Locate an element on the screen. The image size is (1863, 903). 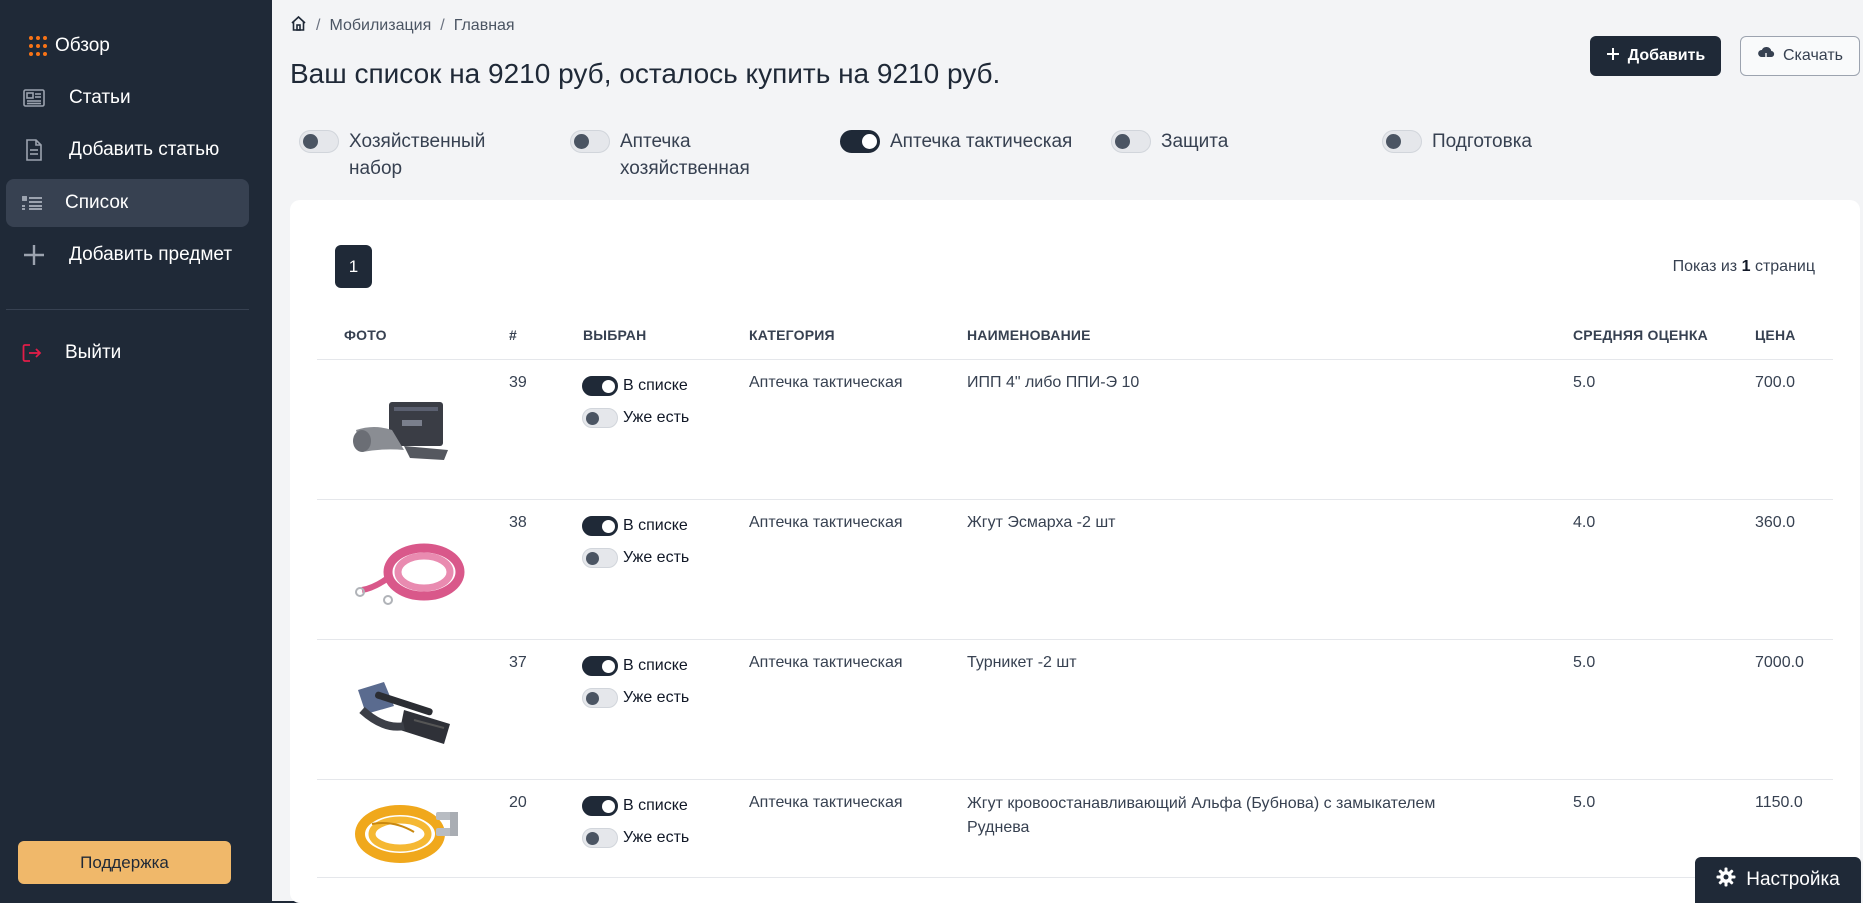
list-icon is located at coordinates (32, 203).